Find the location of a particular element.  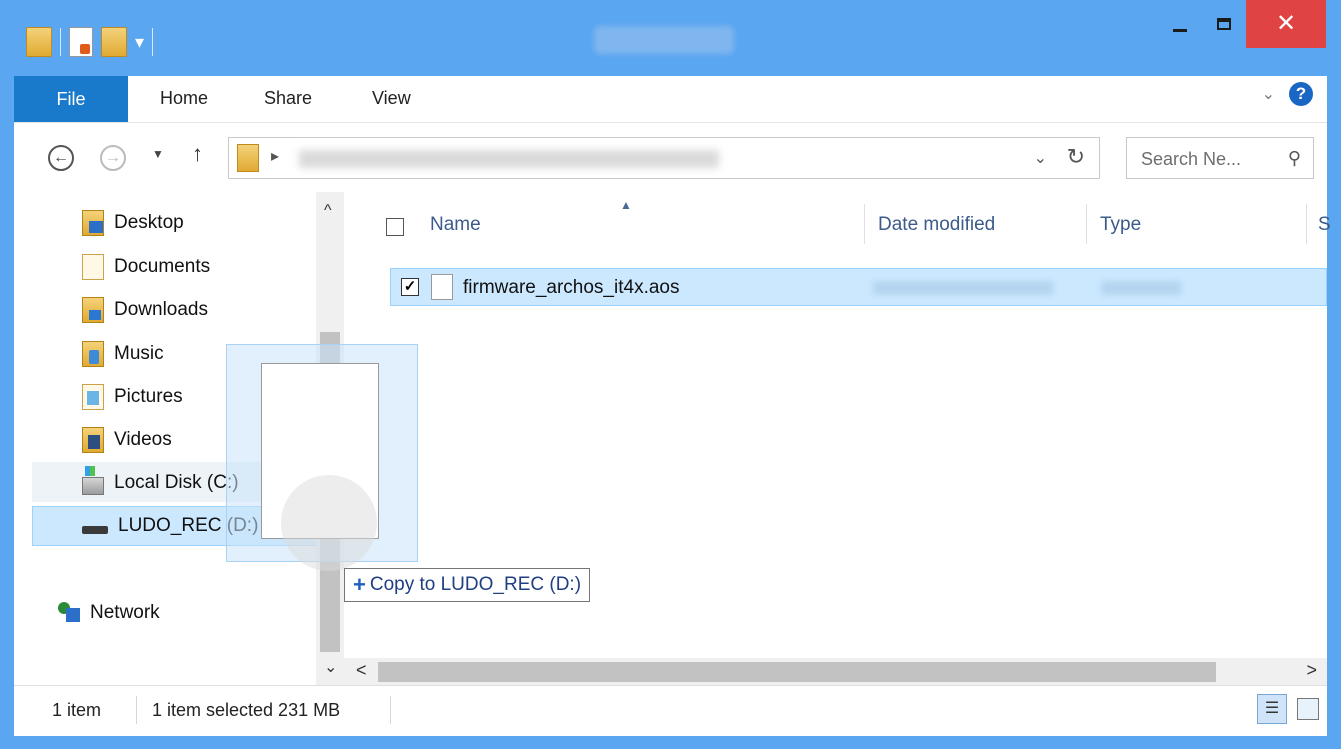

downloads-folder-icon is located at coordinates (93, 310).